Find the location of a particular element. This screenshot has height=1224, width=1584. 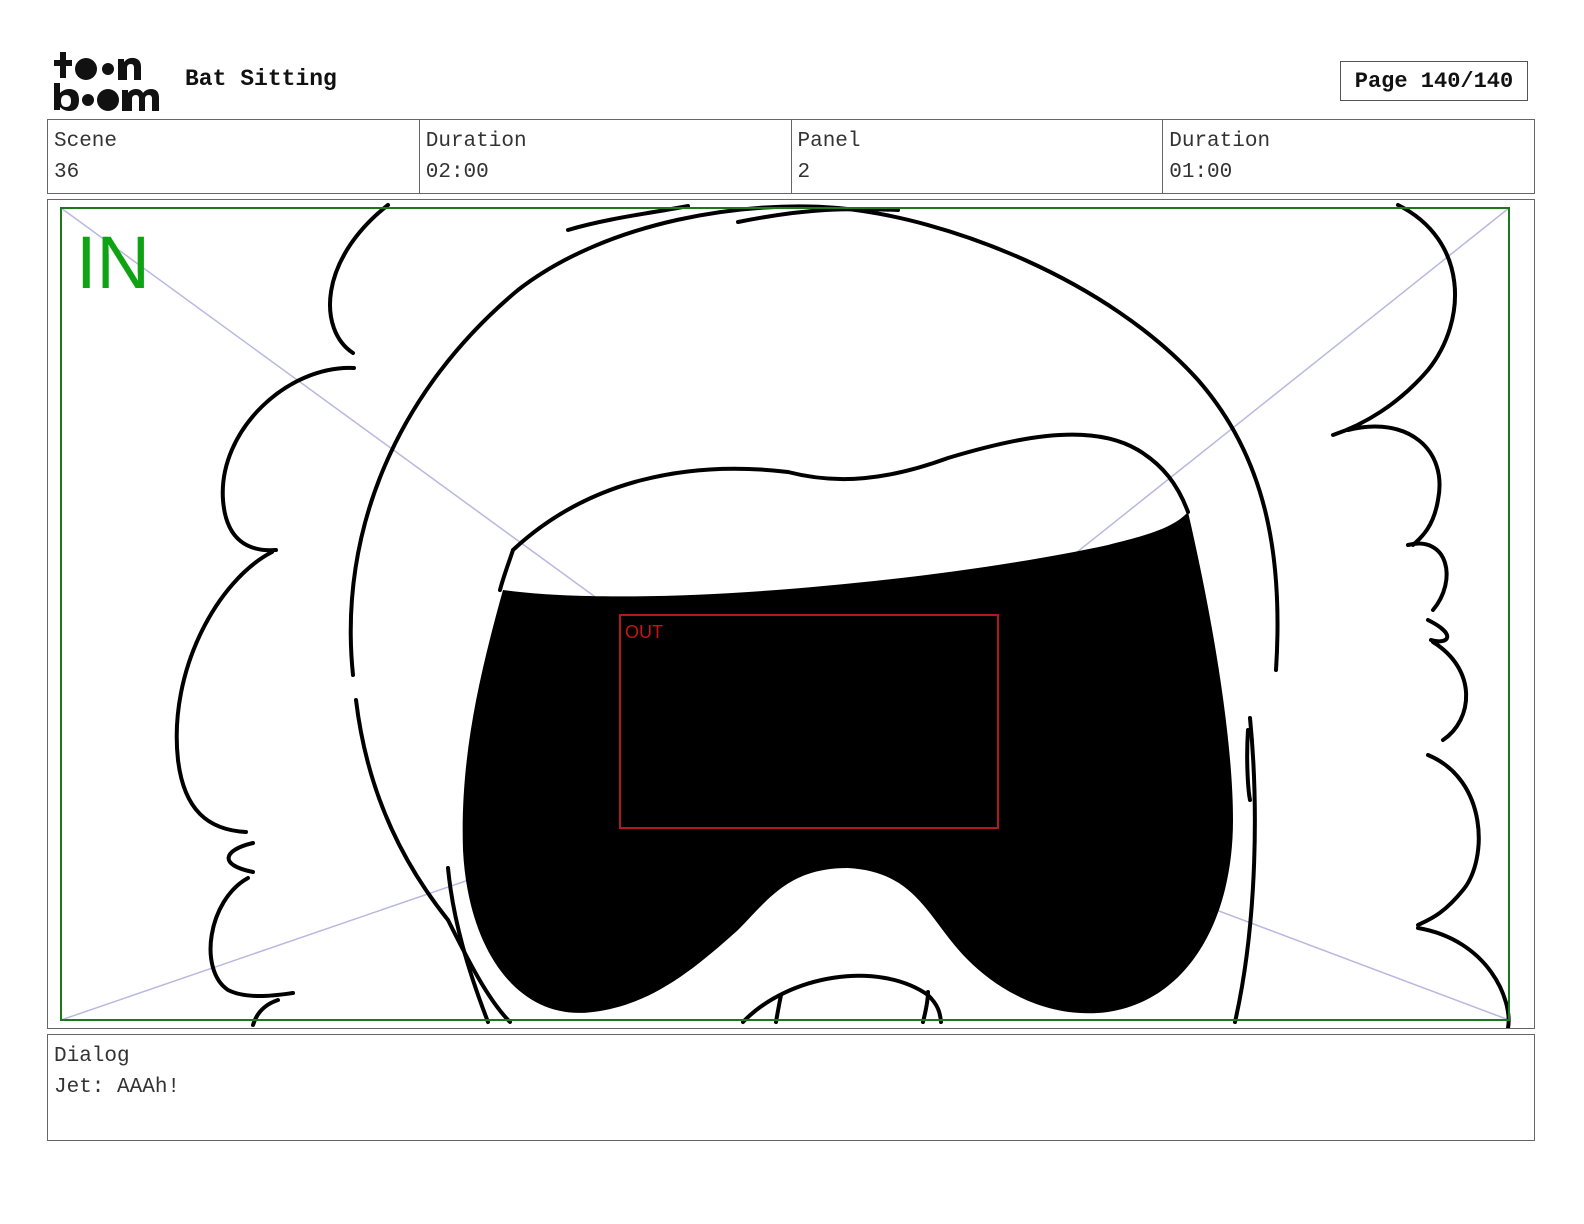

scene-value: 36 is located at coordinates (67, 172).